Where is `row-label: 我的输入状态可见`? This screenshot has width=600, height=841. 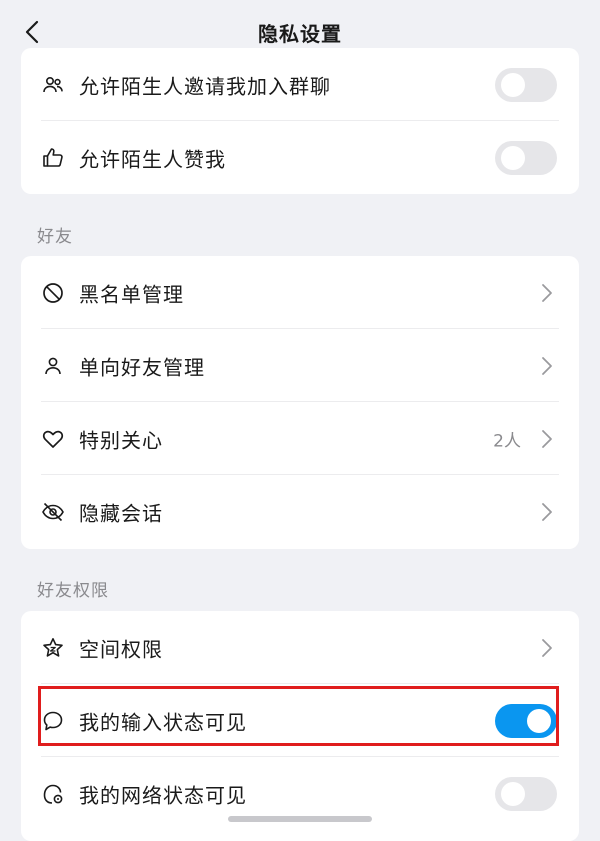 row-label: 我的输入状态可见 is located at coordinates (163, 722).